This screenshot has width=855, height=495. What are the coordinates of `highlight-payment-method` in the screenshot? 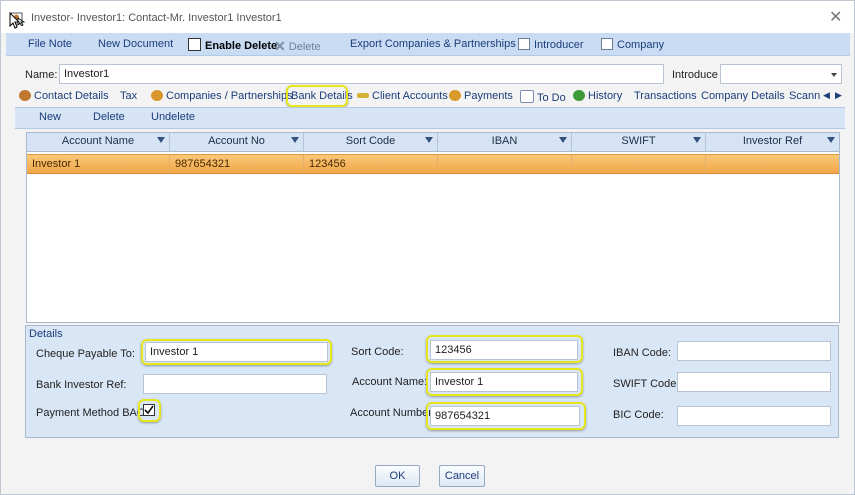 It's located at (149, 410).